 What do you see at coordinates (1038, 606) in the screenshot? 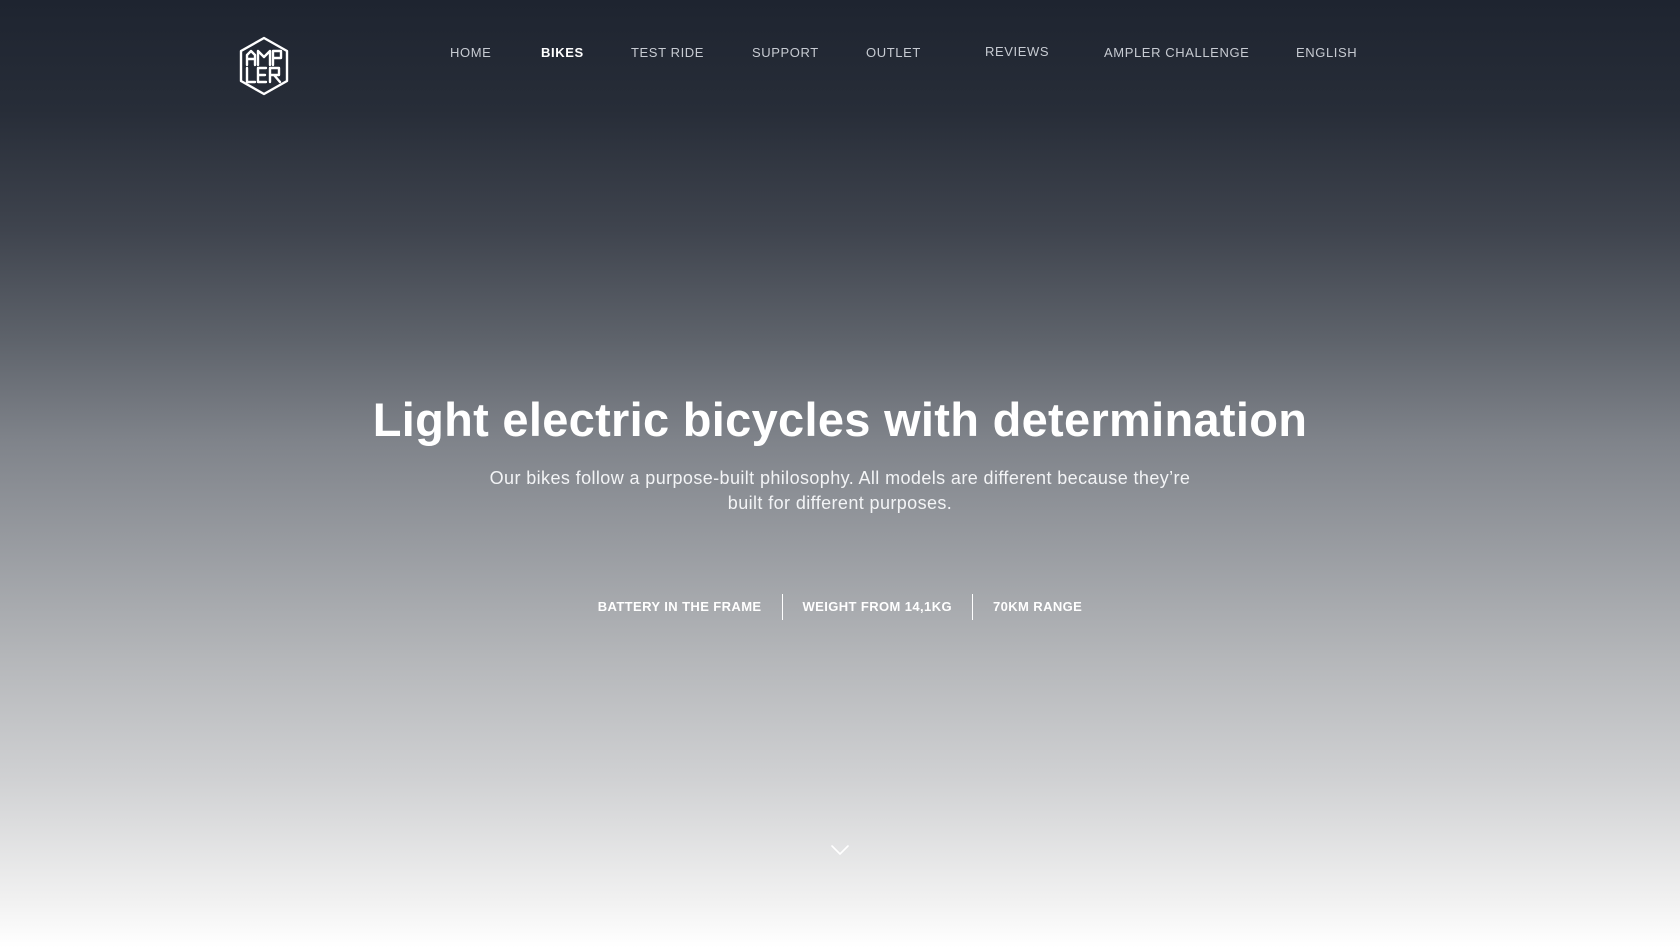
I see `feature-range: 70KM RANGE` at bounding box center [1038, 606].